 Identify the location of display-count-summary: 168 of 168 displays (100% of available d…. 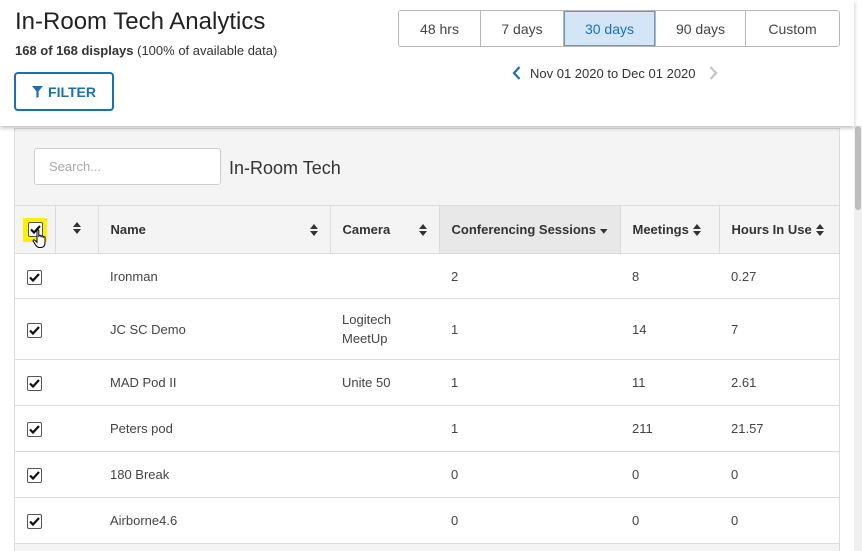
(146, 50).